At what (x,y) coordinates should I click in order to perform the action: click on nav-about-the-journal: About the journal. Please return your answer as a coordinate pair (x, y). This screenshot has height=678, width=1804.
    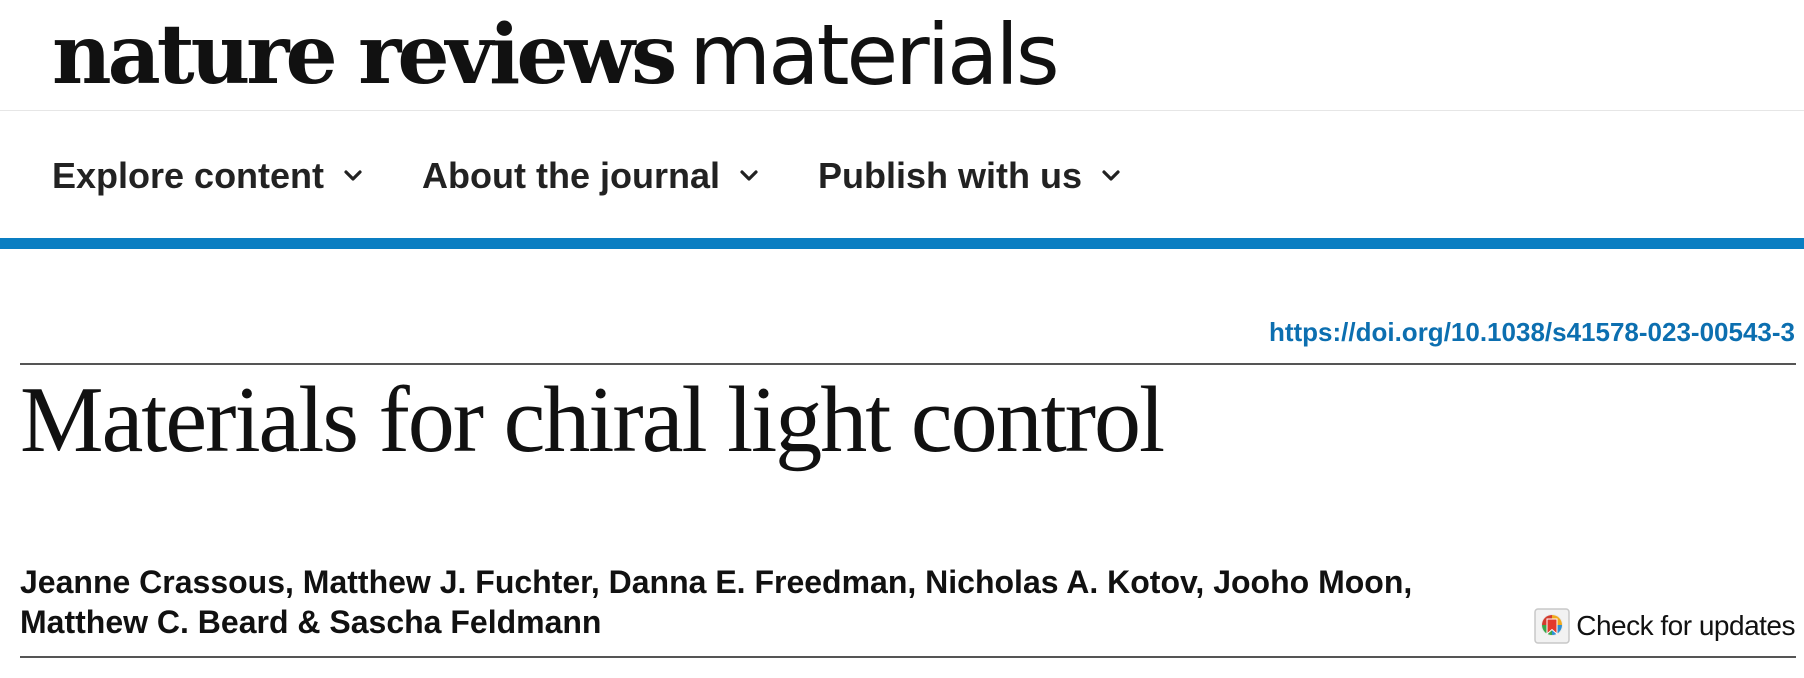
    Looking at the image, I should click on (591, 176).